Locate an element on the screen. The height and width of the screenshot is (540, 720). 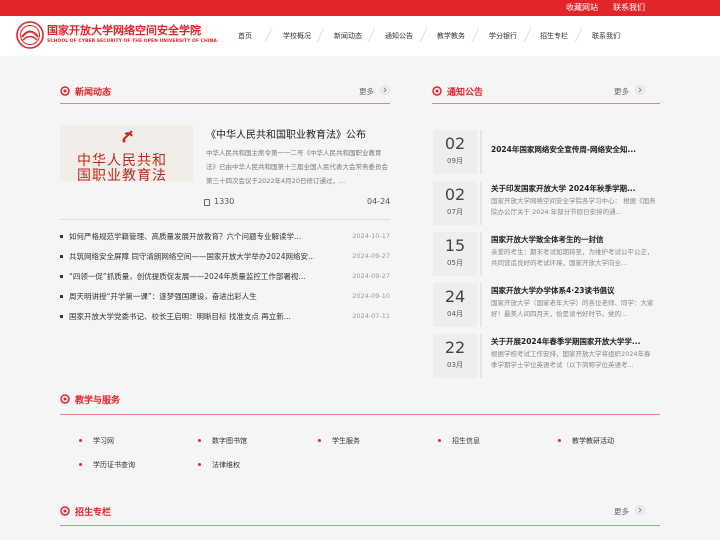
featured-divider is located at coordinates (225, 219).